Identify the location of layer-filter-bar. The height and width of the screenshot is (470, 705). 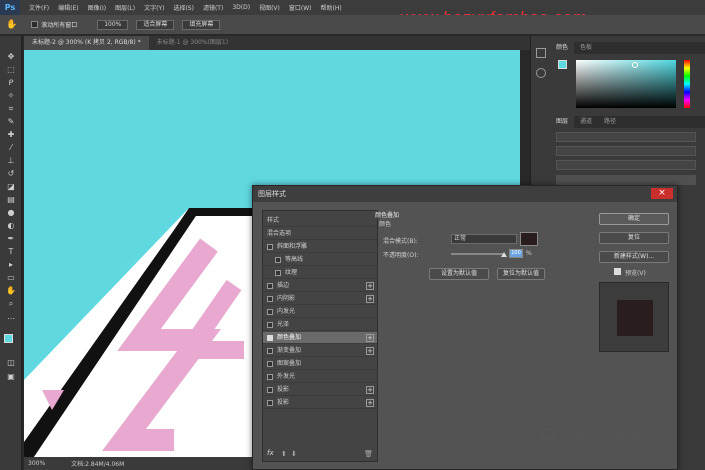
(626, 137).